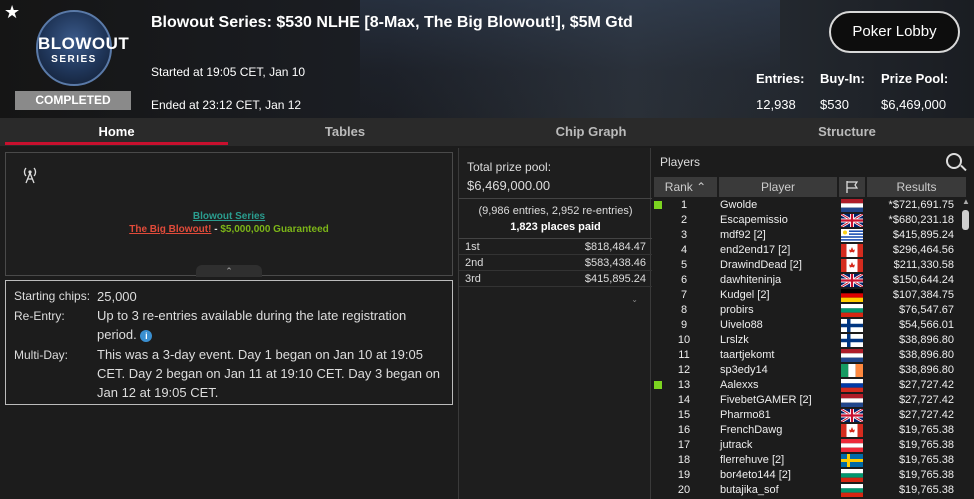 This screenshot has height=499, width=974. I want to click on buyin-label: Buy-In:, so click(842, 78).